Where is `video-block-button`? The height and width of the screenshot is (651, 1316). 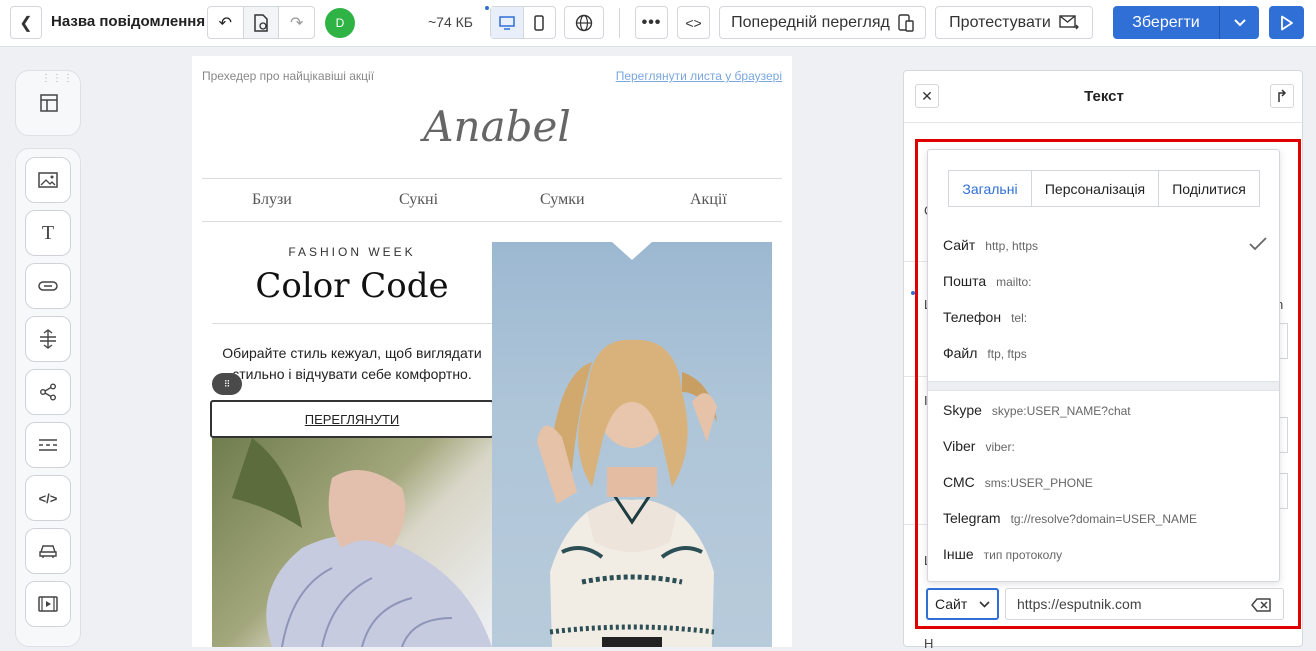
video-block-button is located at coordinates (48, 604).